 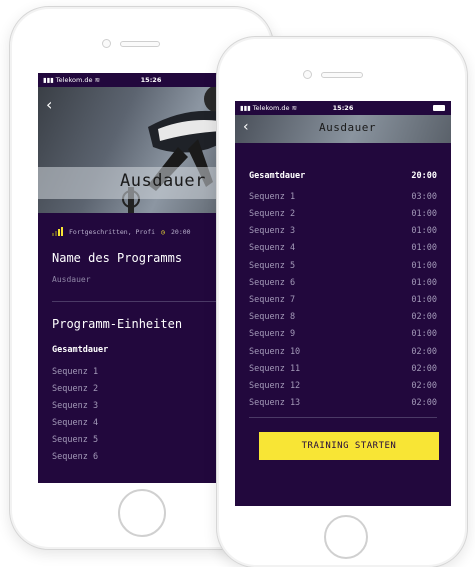 What do you see at coordinates (112, 231) in the screenshot?
I see `level-label: Fortgeschritten, Profi` at bounding box center [112, 231].